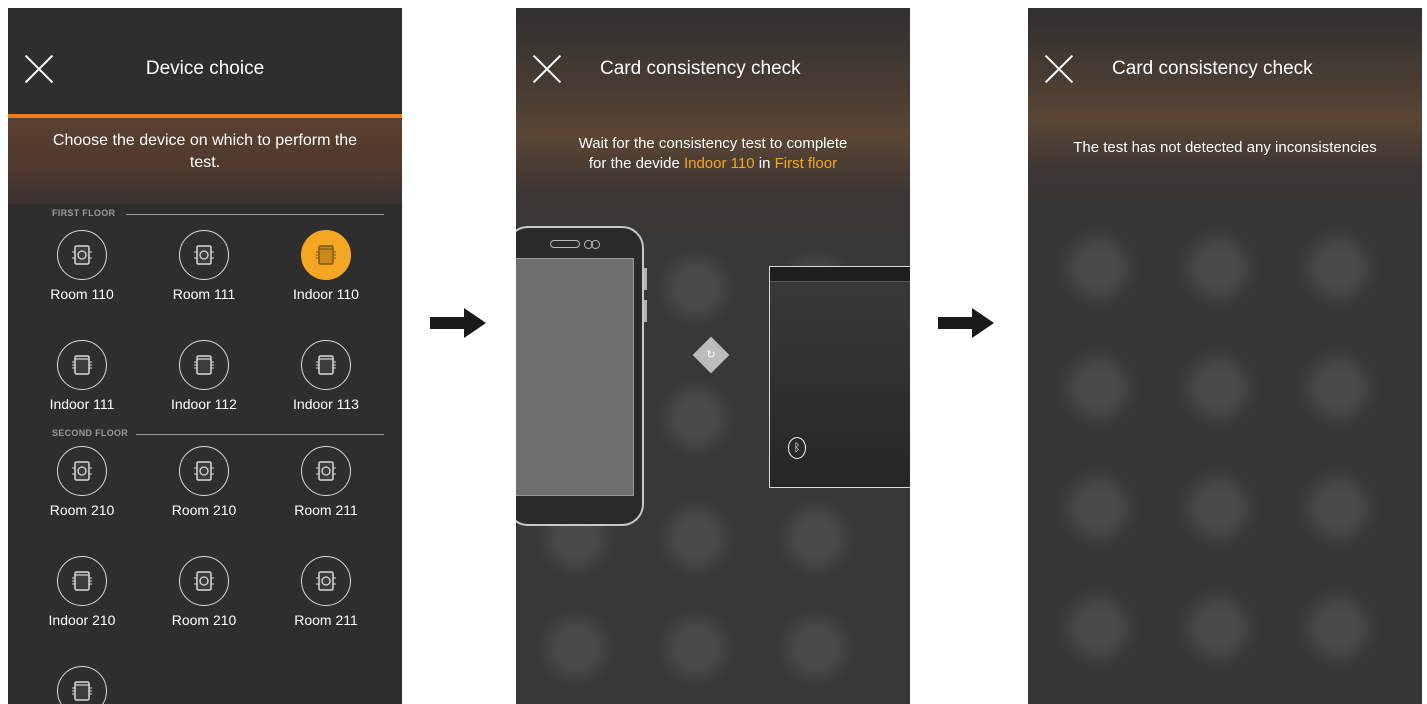  Describe the element at coordinates (326, 404) in the screenshot. I see `device-name: Indoor 113` at that location.